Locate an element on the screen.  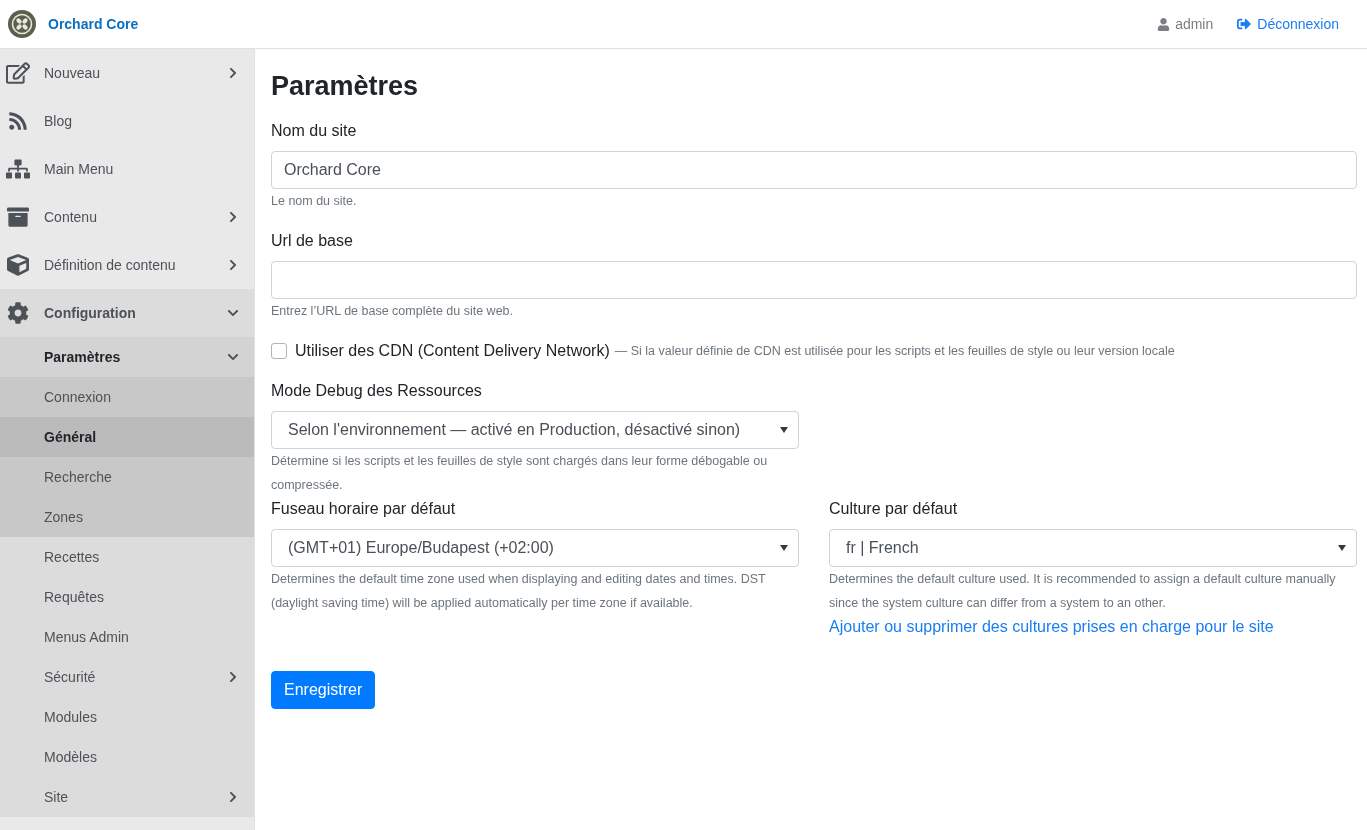
rss-icon is located at coordinates (18, 121).